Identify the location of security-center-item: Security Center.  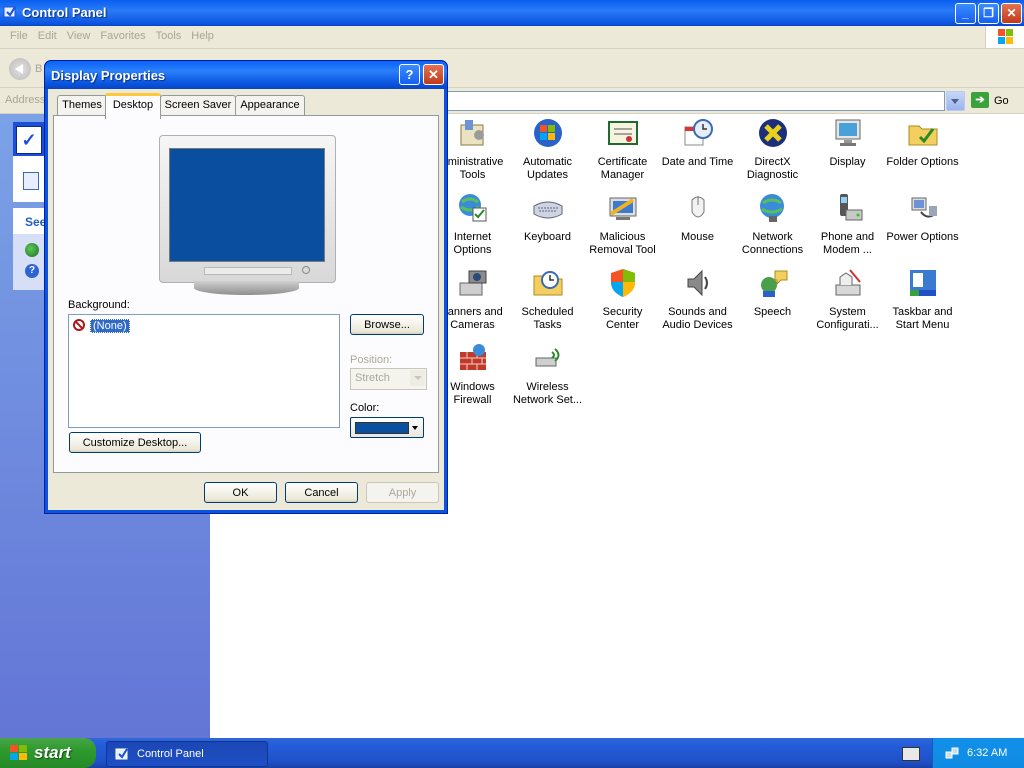
(622, 299).